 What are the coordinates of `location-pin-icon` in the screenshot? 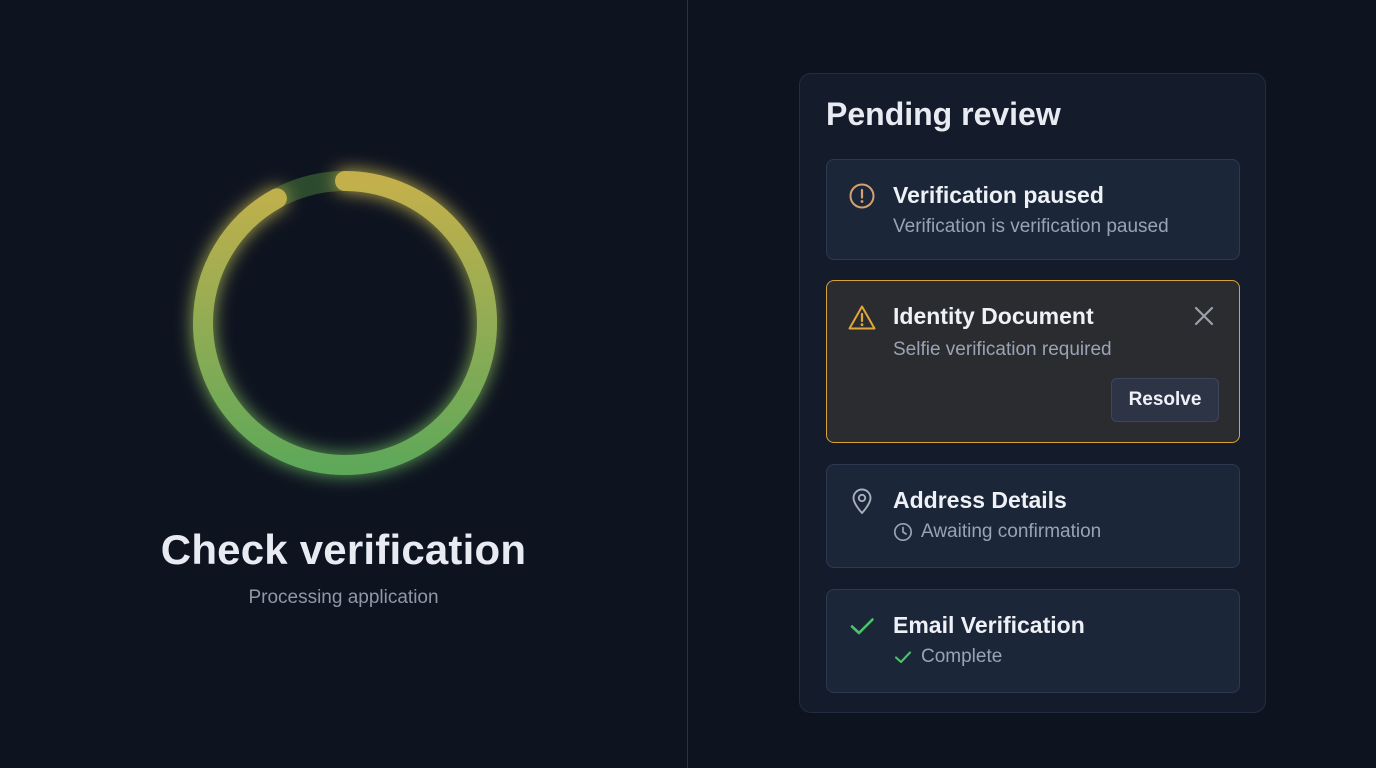 It's located at (862, 501).